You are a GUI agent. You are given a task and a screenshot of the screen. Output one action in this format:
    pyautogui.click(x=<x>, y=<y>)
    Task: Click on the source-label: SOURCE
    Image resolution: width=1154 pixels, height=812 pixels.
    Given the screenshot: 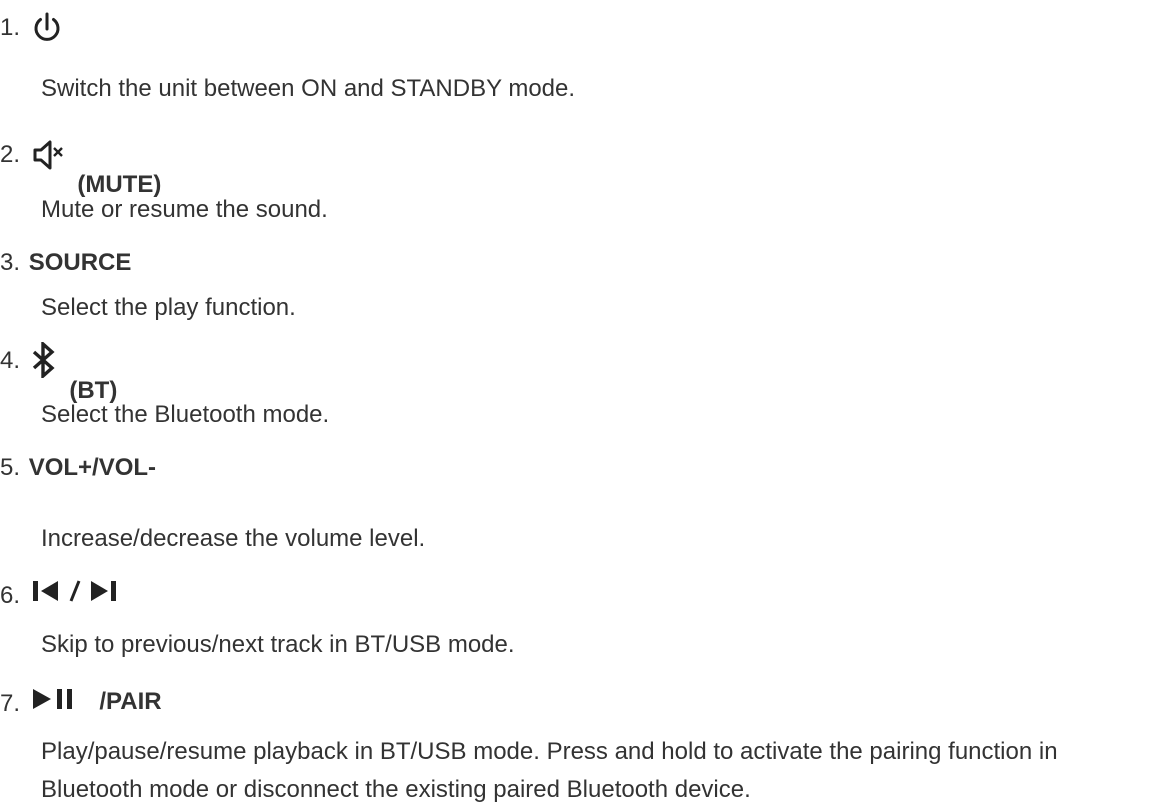 What is the action you would take?
    pyautogui.click(x=80, y=262)
    